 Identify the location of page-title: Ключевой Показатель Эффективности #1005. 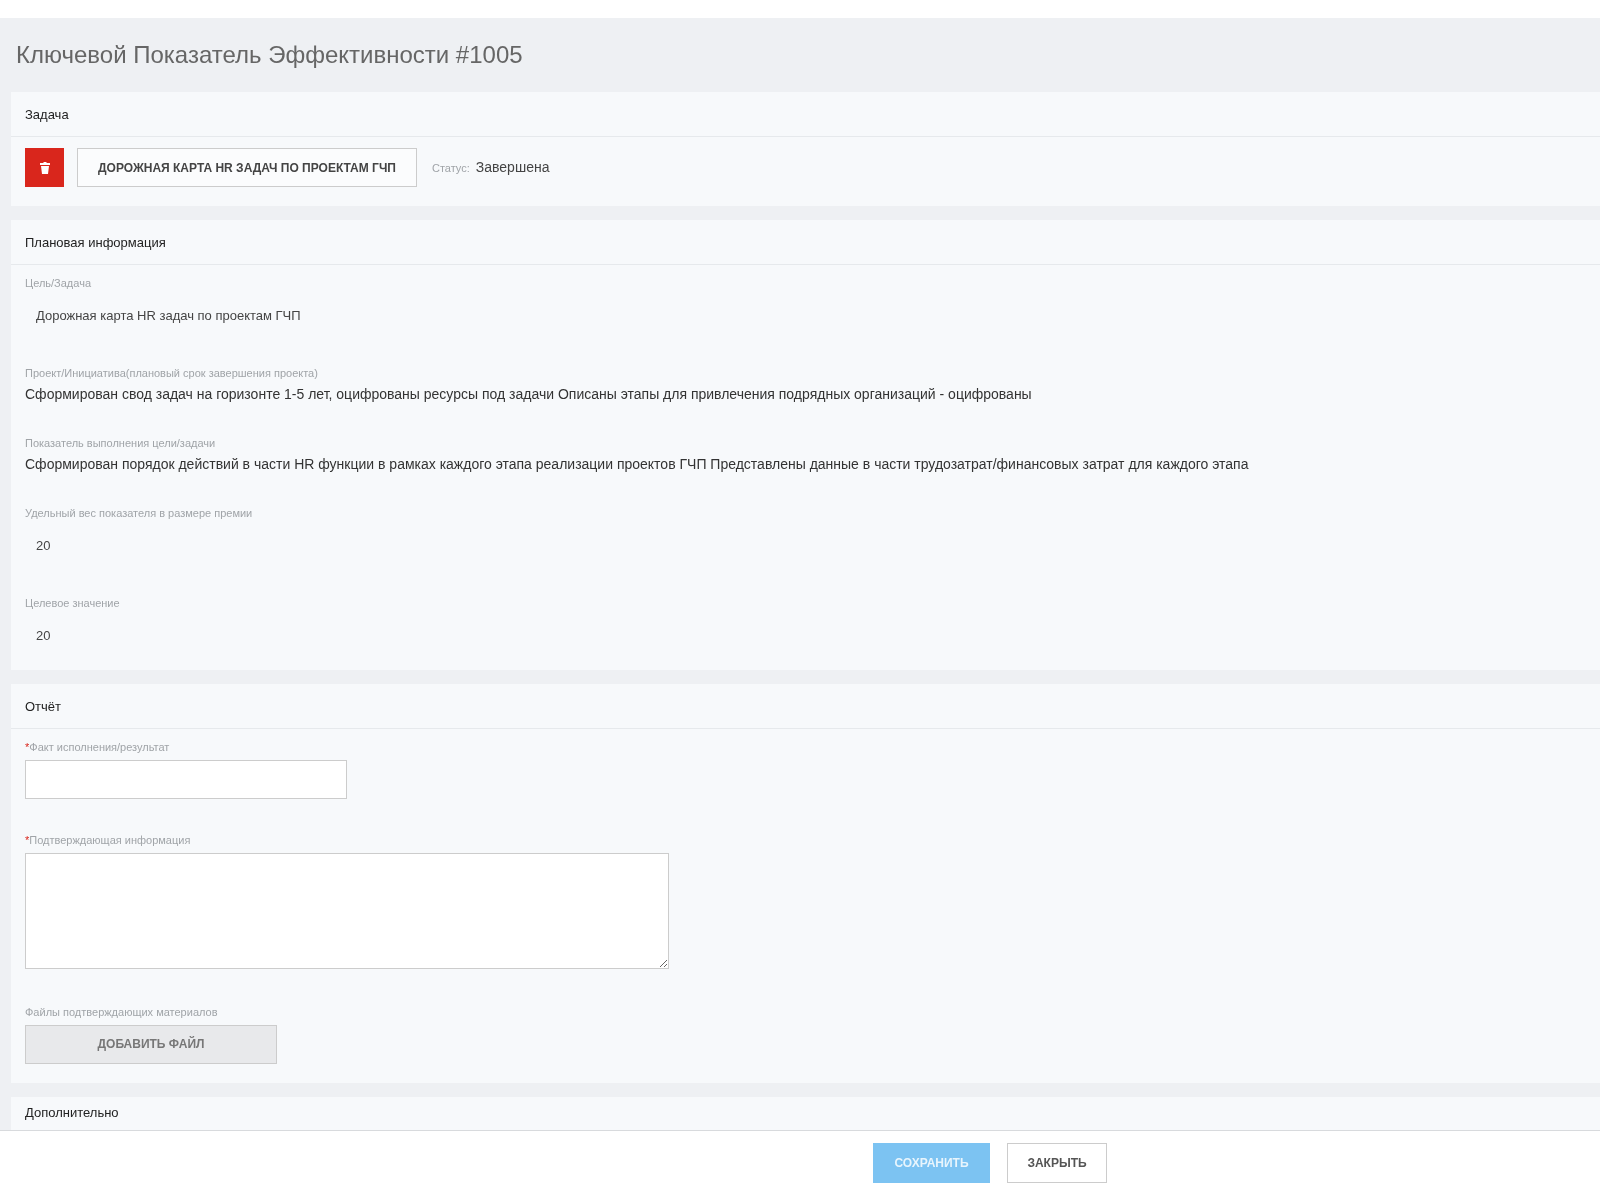
(269, 55).